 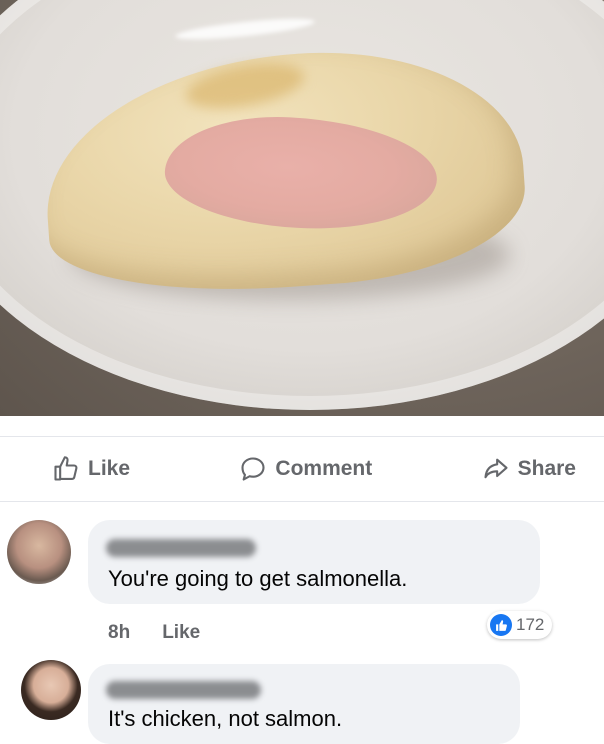 I want to click on share-button-label: Share, so click(x=546, y=468).